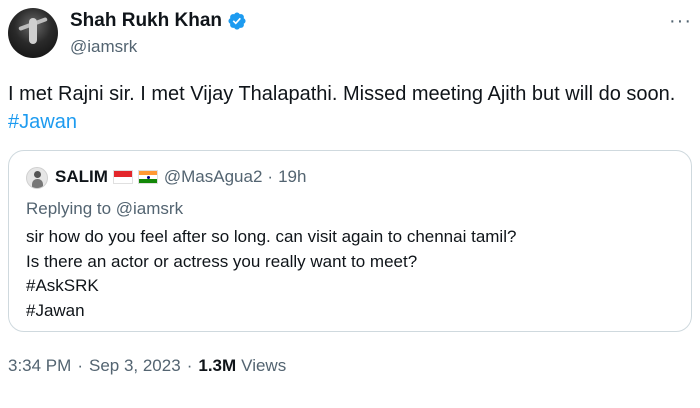  I want to click on tweet-header: Shah Rukh Khan @iamsrk ···, so click(350, 34).